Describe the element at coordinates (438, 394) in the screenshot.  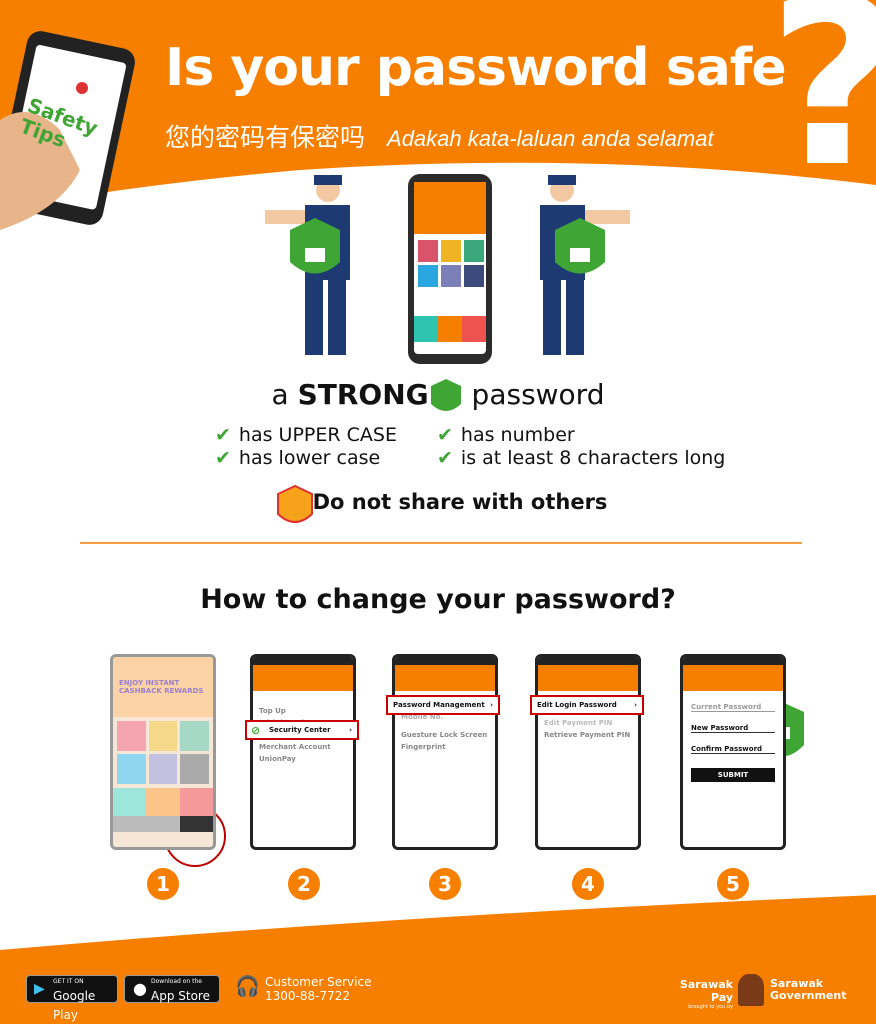
I see `strong-password-heading: a STRONG password` at that location.